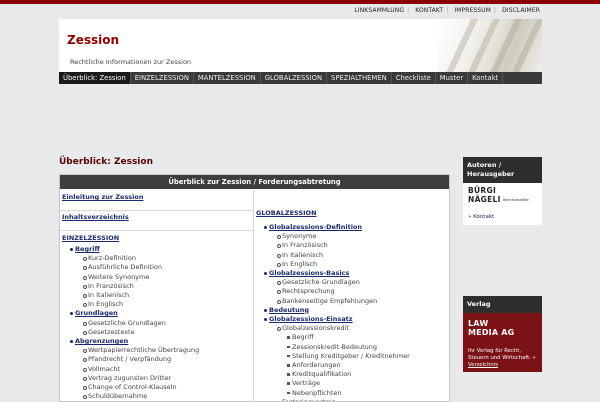  What do you see at coordinates (414, 78) in the screenshot?
I see `nav-item-5: Checkliste` at bounding box center [414, 78].